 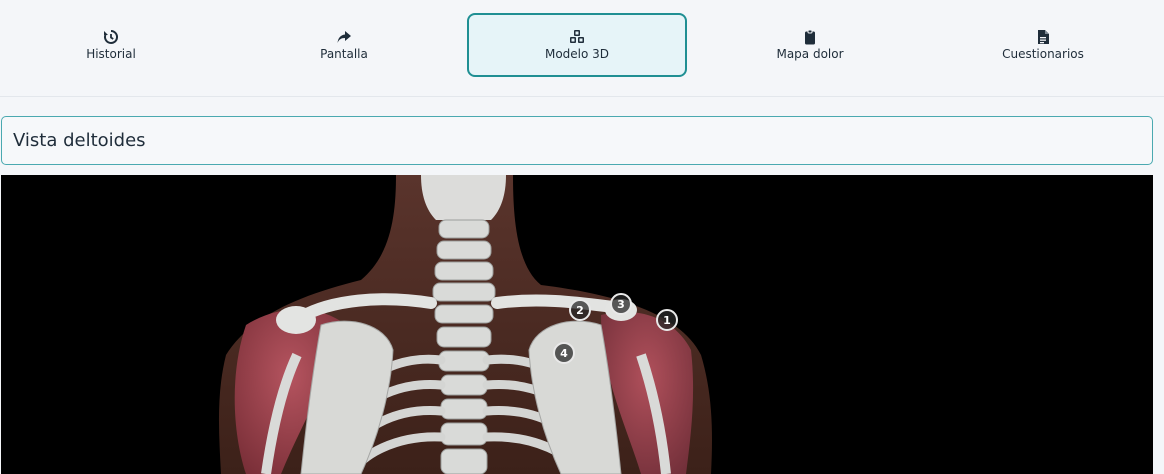 I want to click on view-title-text: Vista deltoides, so click(x=79, y=140).